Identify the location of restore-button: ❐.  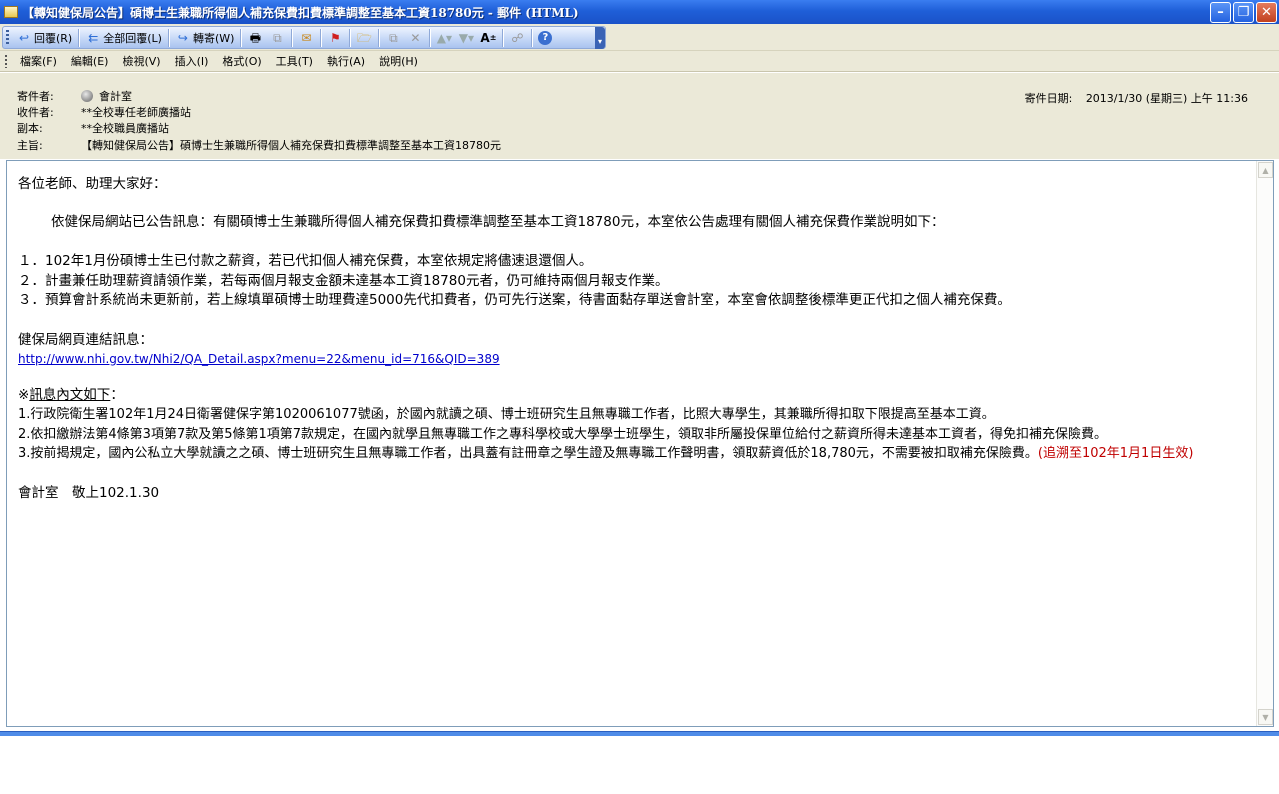
(1243, 12).